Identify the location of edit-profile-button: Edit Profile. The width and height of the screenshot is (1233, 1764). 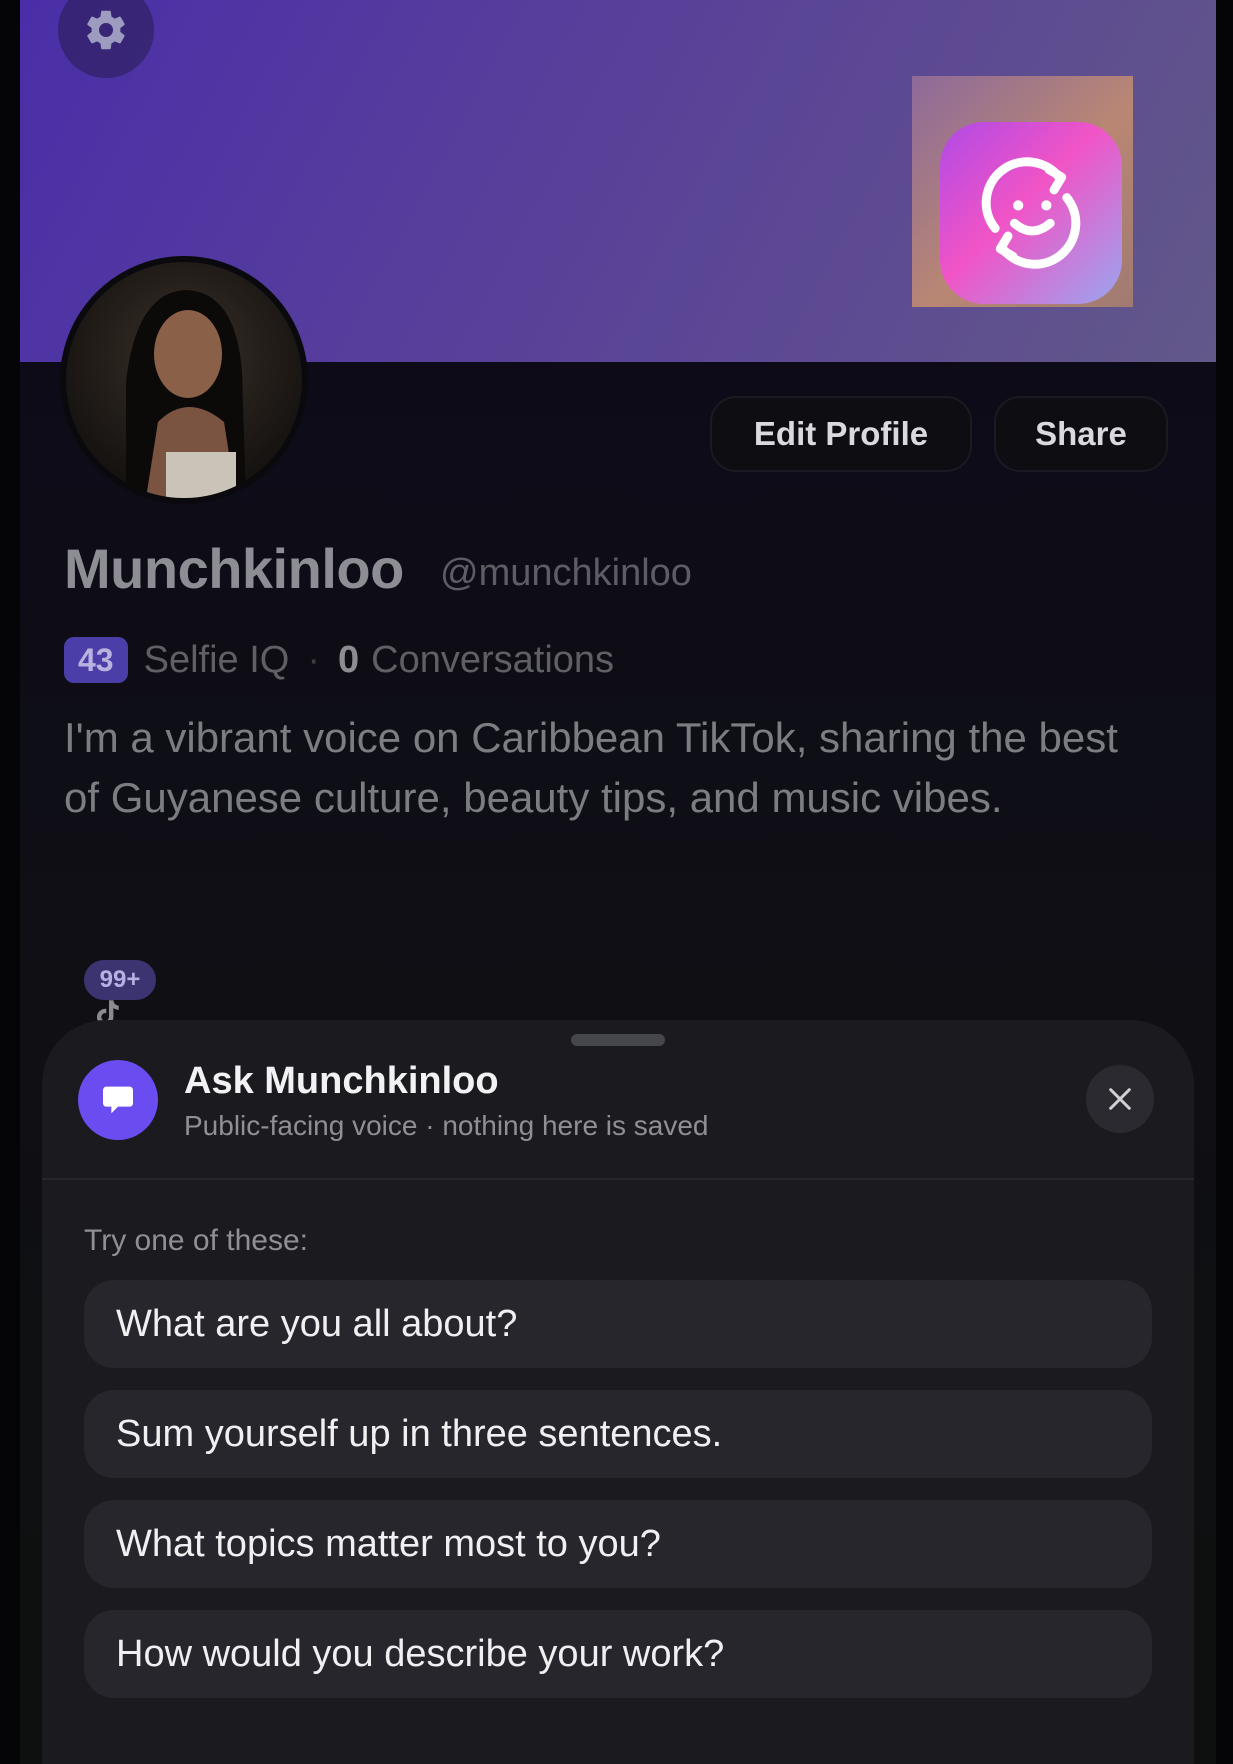
(841, 434).